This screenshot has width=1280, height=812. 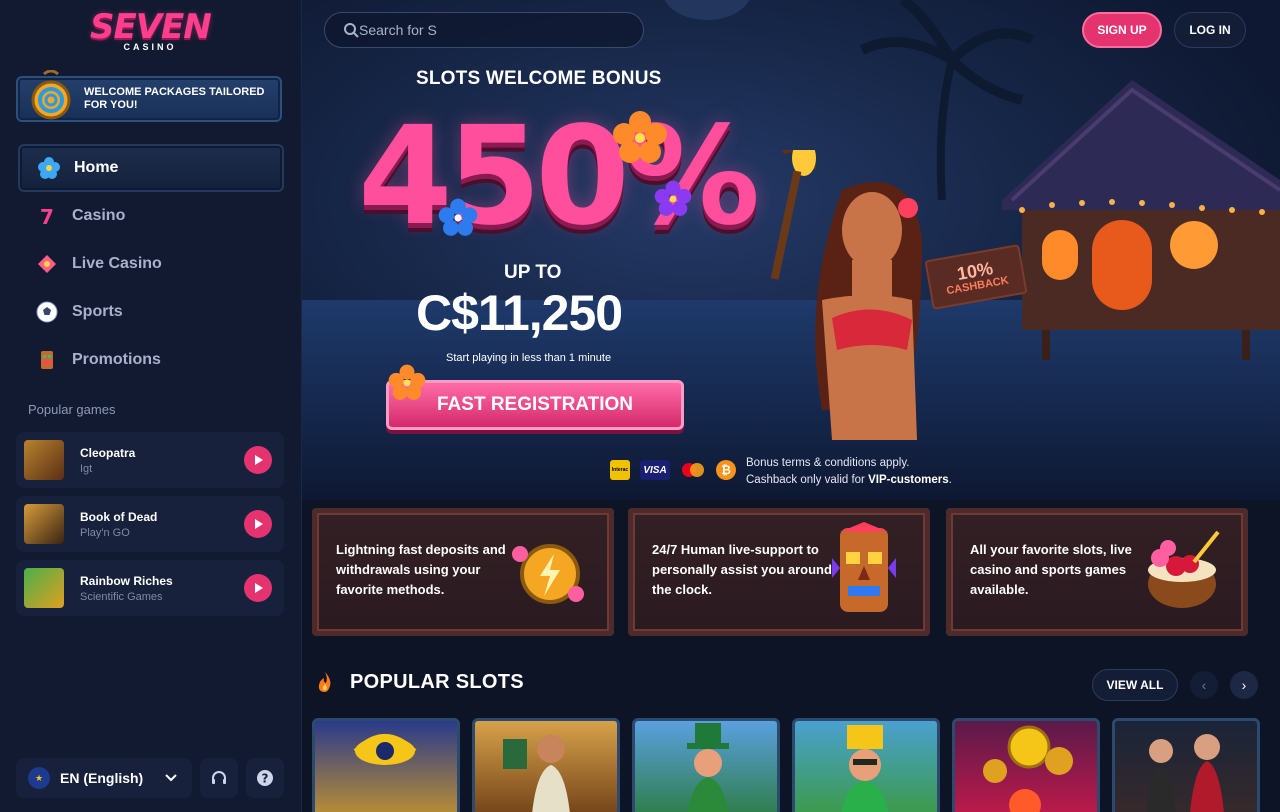 What do you see at coordinates (1122, 30) in the screenshot?
I see `sign-up-button: SIGN UP` at bounding box center [1122, 30].